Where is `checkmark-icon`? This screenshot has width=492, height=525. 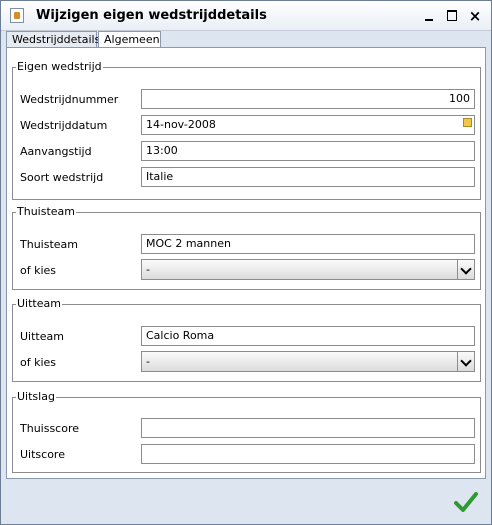 checkmark-icon is located at coordinates (466, 502).